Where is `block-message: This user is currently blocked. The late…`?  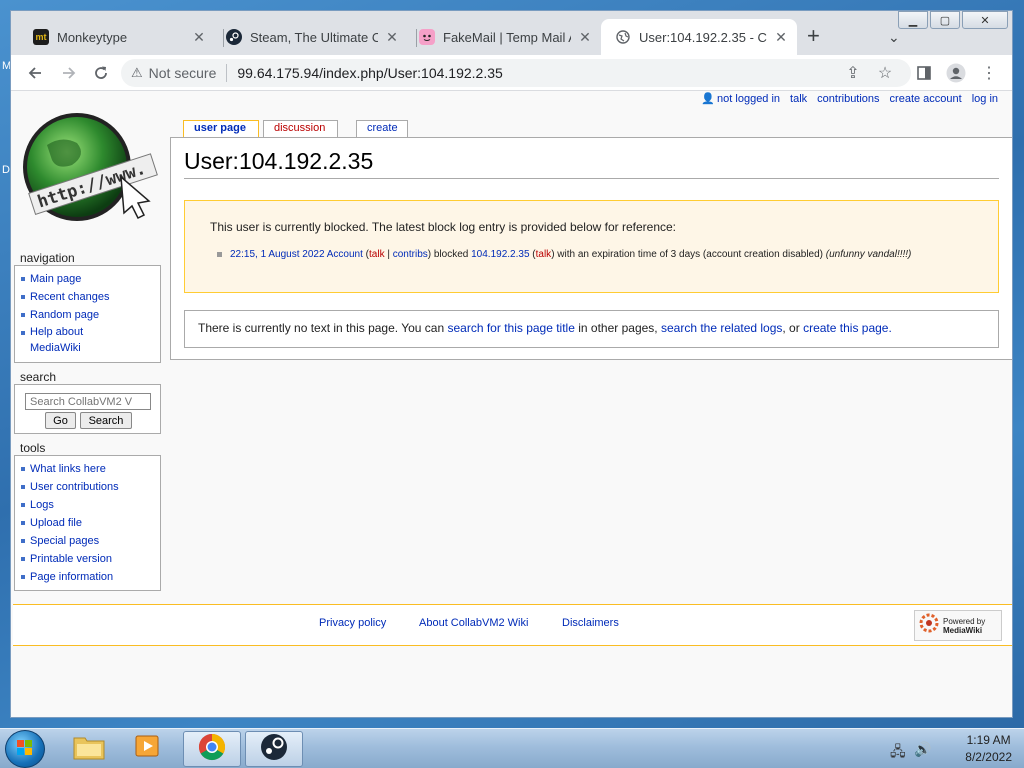
block-message: This user is currently blocked. The late… is located at coordinates (443, 227).